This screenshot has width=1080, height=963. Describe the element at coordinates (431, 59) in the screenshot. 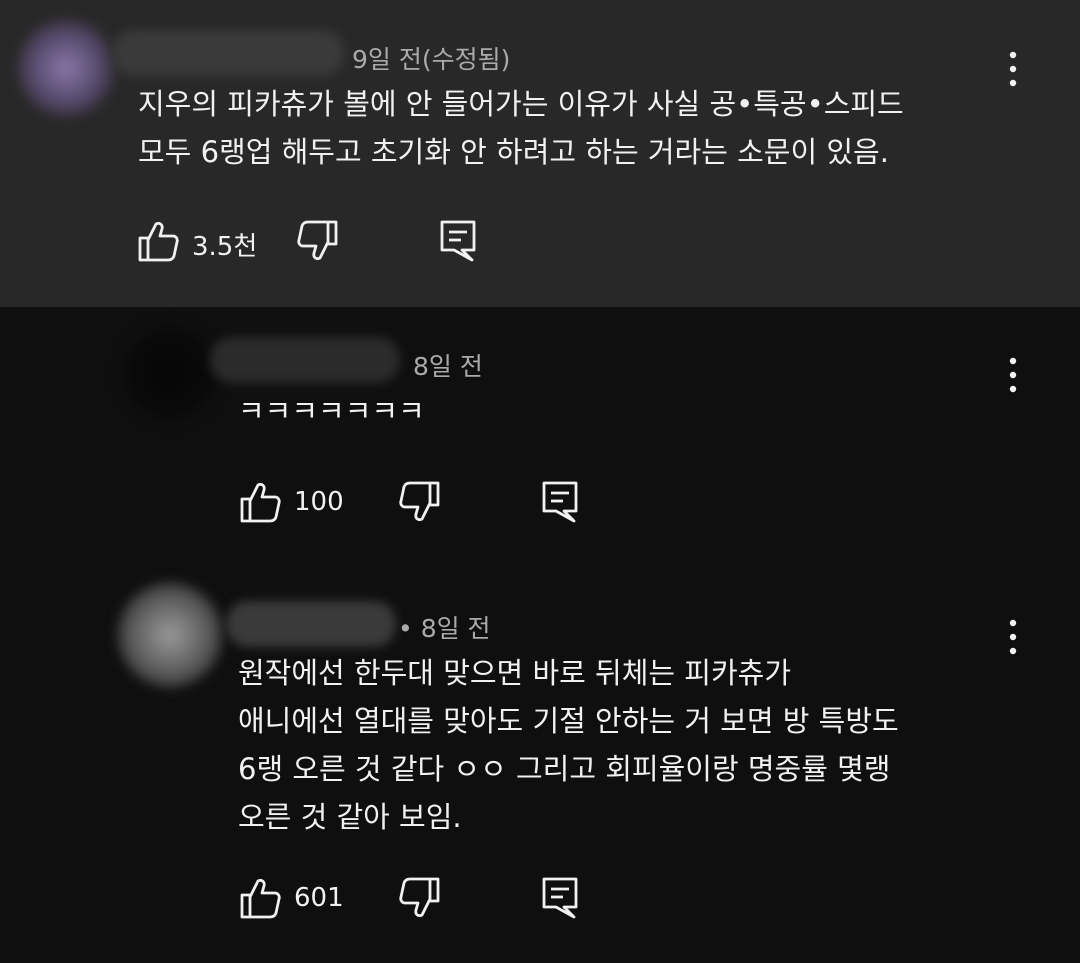

I see `comment-timestamp: 9일 전(수정됨)` at that location.